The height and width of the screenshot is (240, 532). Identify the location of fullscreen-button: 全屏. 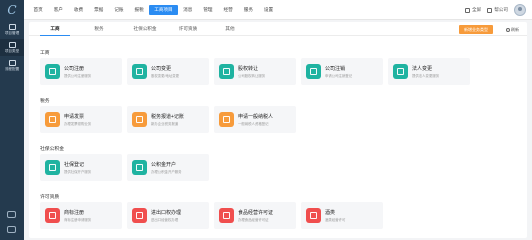
(473, 10).